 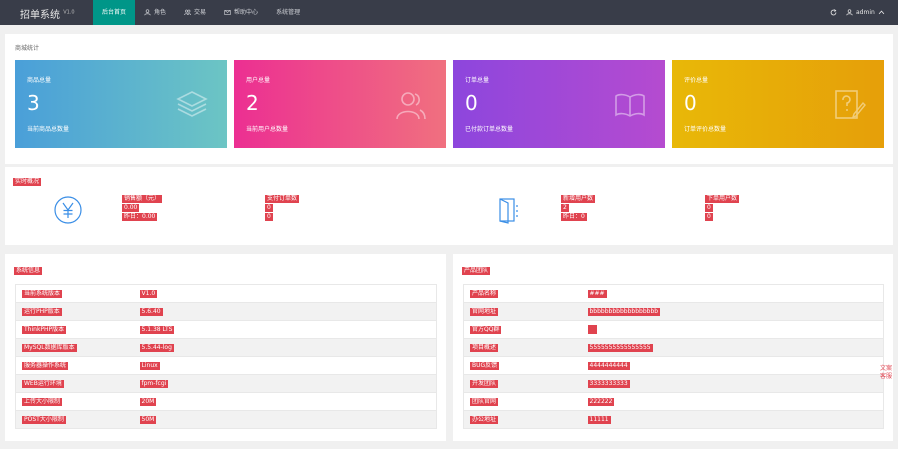 What do you see at coordinates (27, 182) in the screenshot?
I see `realtime-title: 实时概况` at bounding box center [27, 182].